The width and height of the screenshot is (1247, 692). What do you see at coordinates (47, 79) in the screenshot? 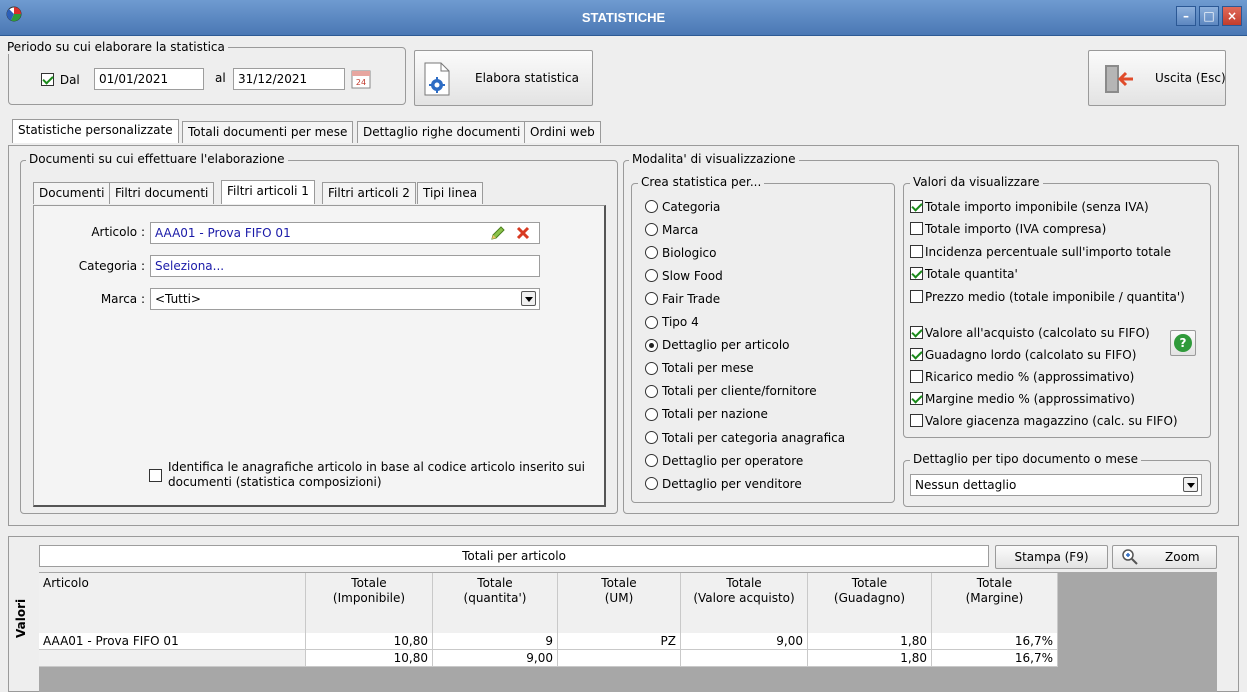
I see `dal-check-icon` at bounding box center [47, 79].